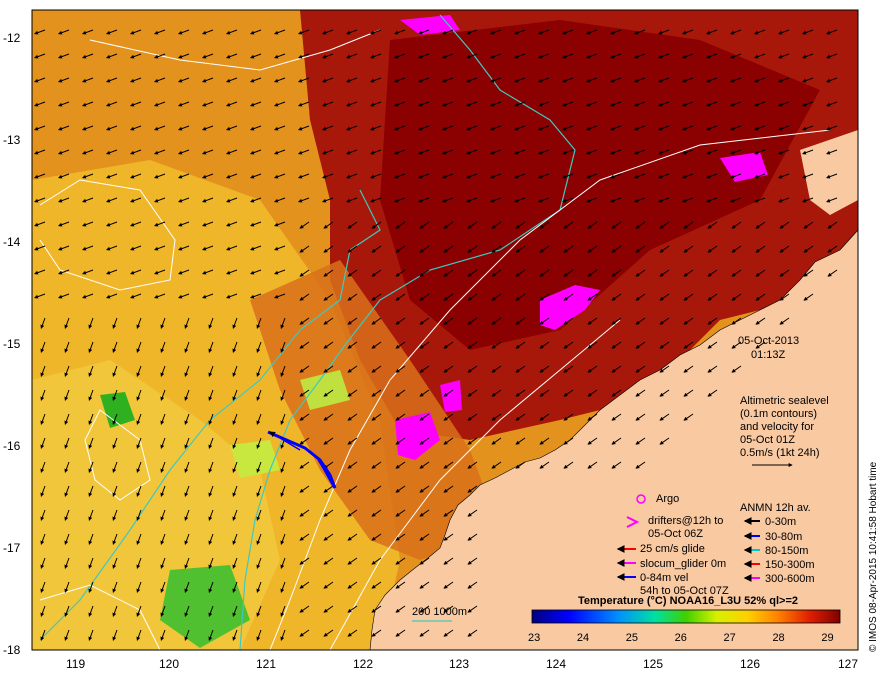 The image size is (880, 680). Describe the element at coordinates (786, 551) in the screenshot. I see `anmn-label-80-150: 80-150m` at that location.